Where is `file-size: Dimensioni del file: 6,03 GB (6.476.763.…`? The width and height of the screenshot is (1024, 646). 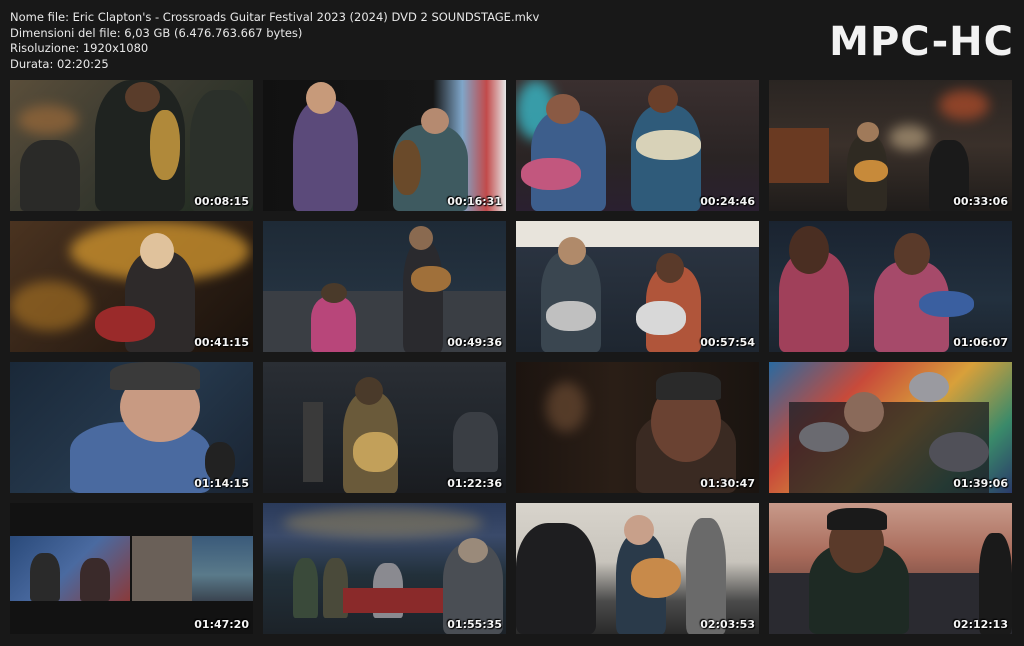 file-size: Dimensioni del file: 6,03 GB (6.476.763.… is located at coordinates (156, 32).